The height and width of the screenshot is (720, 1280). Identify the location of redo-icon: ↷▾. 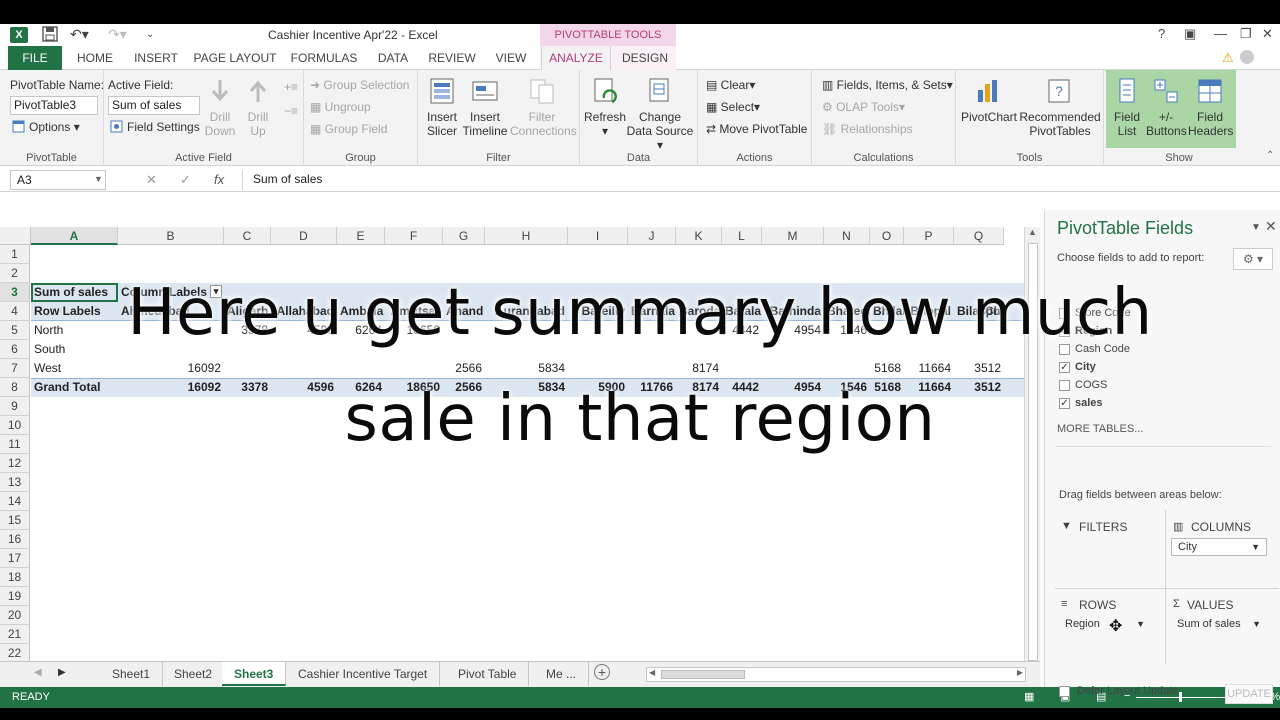
(117, 34).